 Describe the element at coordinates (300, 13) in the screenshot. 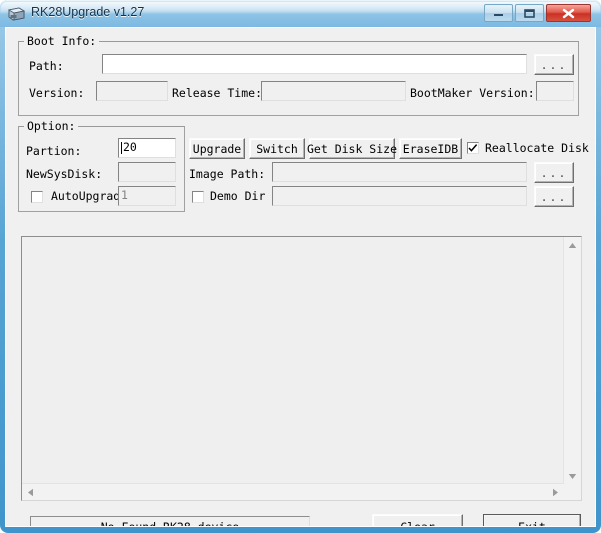

I see `title-bar: RK28Upgrade v1.27` at that location.